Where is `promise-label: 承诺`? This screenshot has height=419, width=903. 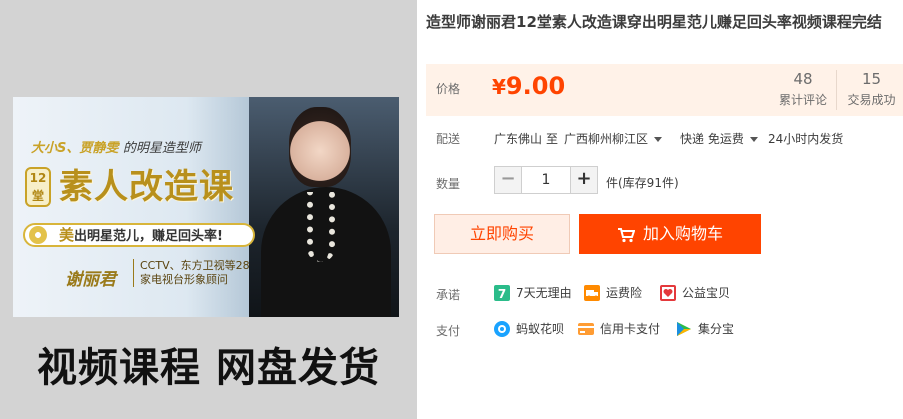
promise-label: 承诺 is located at coordinates (448, 295).